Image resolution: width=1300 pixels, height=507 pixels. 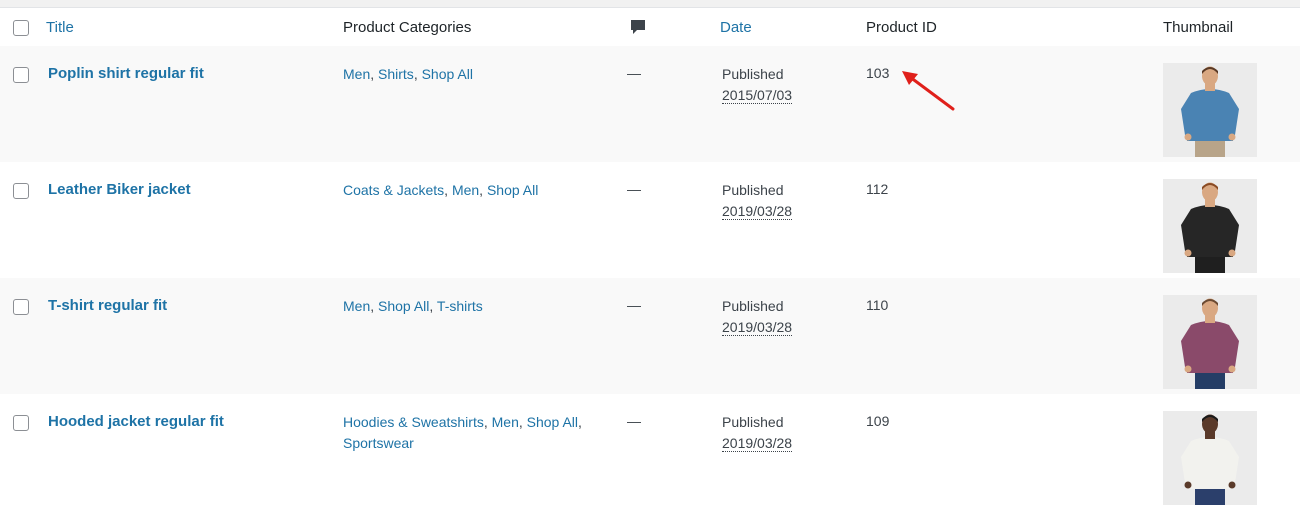 What do you see at coordinates (413, 422) in the screenshot?
I see `category-link: Hoodies & Sweatshirts` at bounding box center [413, 422].